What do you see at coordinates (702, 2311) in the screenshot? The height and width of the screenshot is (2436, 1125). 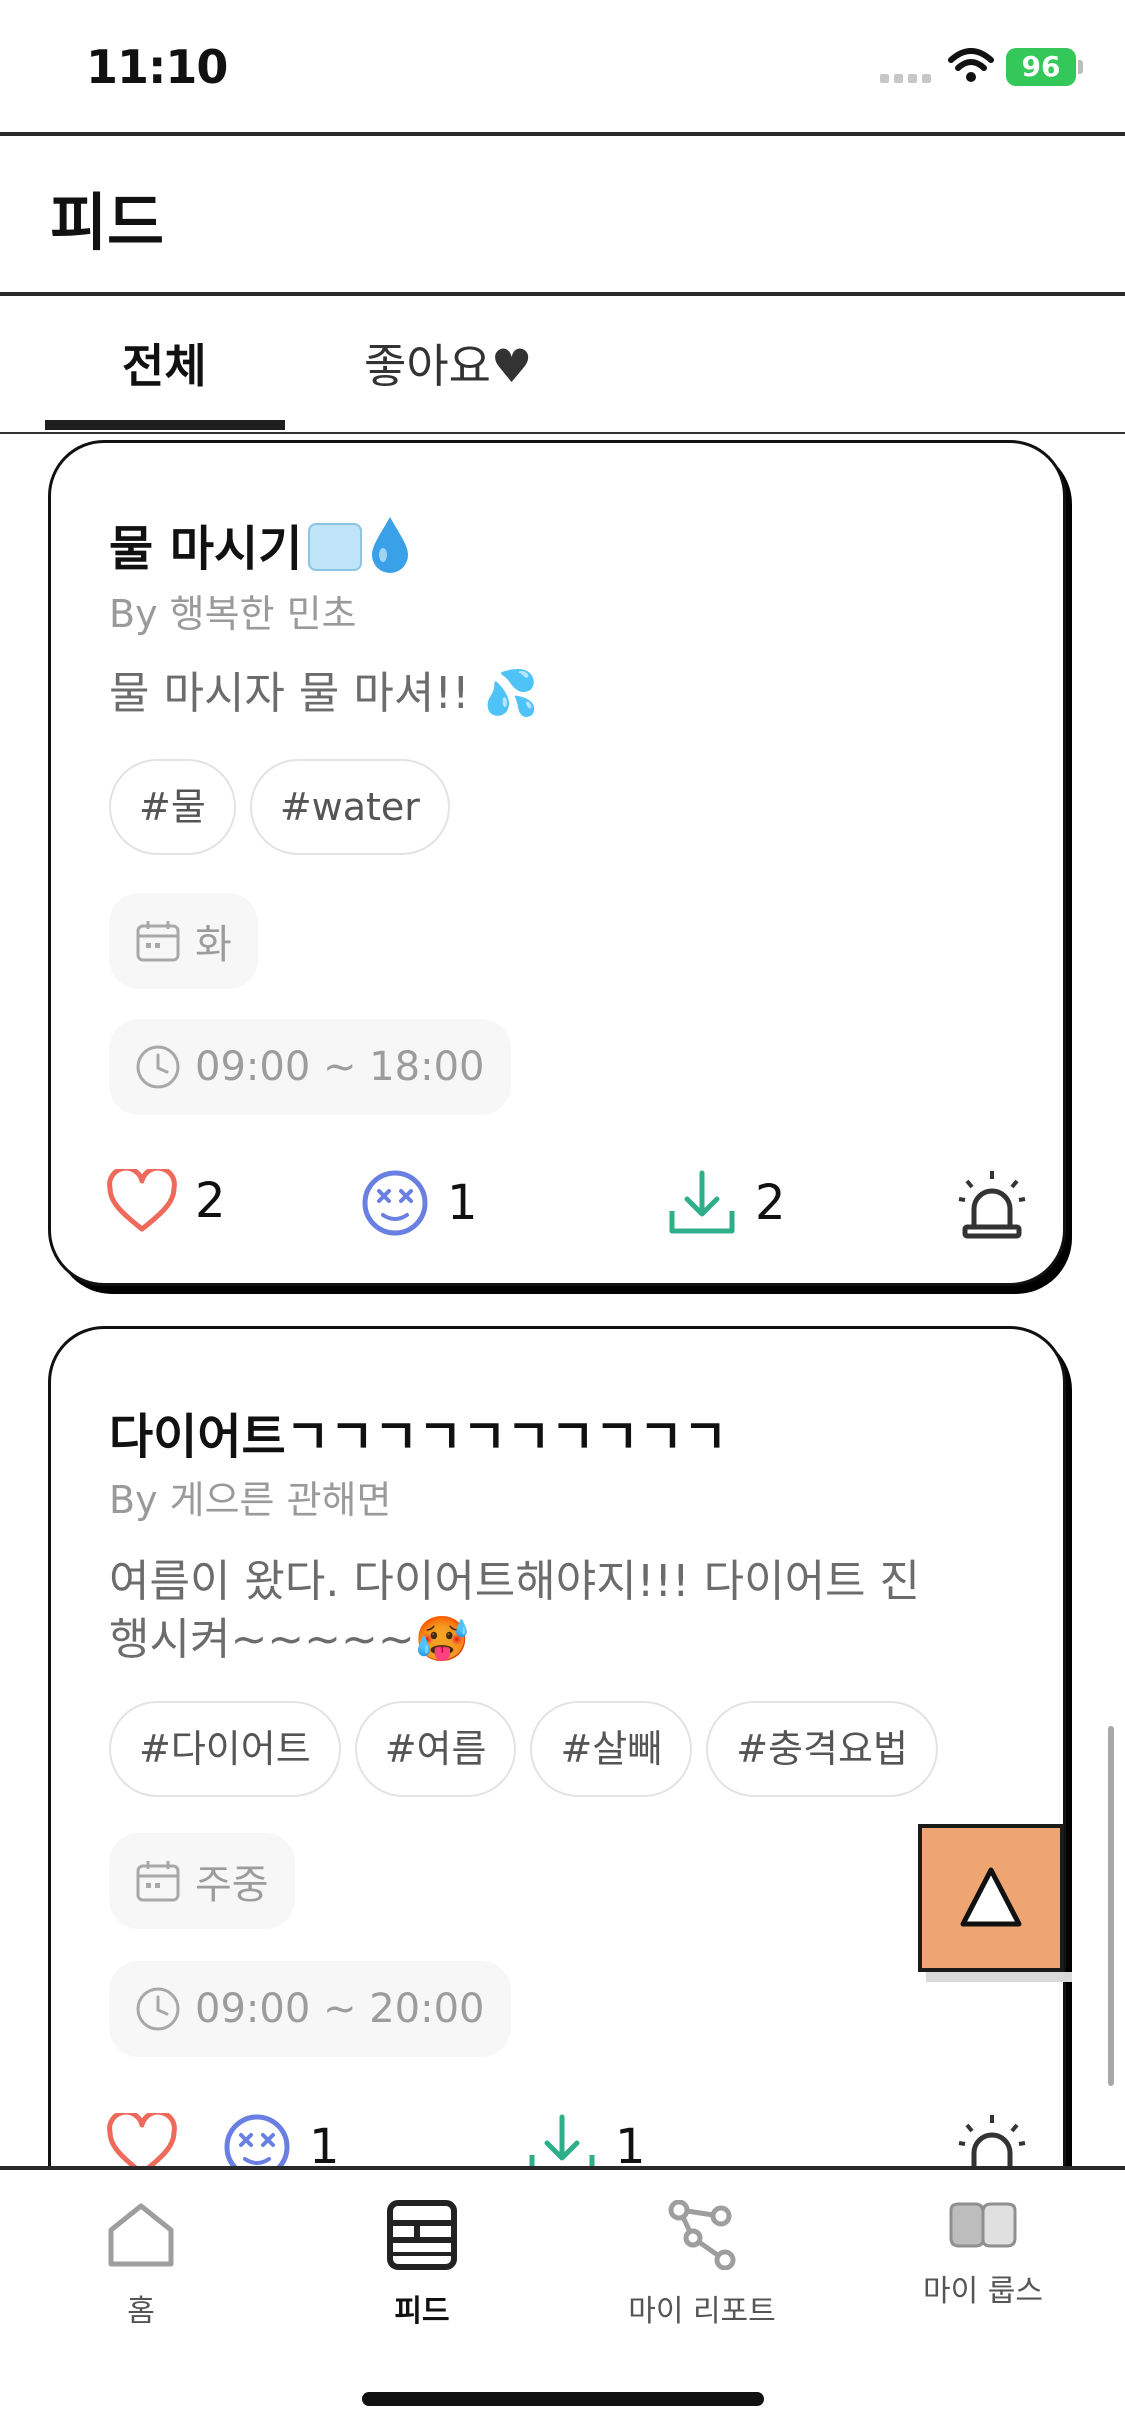 I see `nav-my-report-label: 마이 리포트` at bounding box center [702, 2311].